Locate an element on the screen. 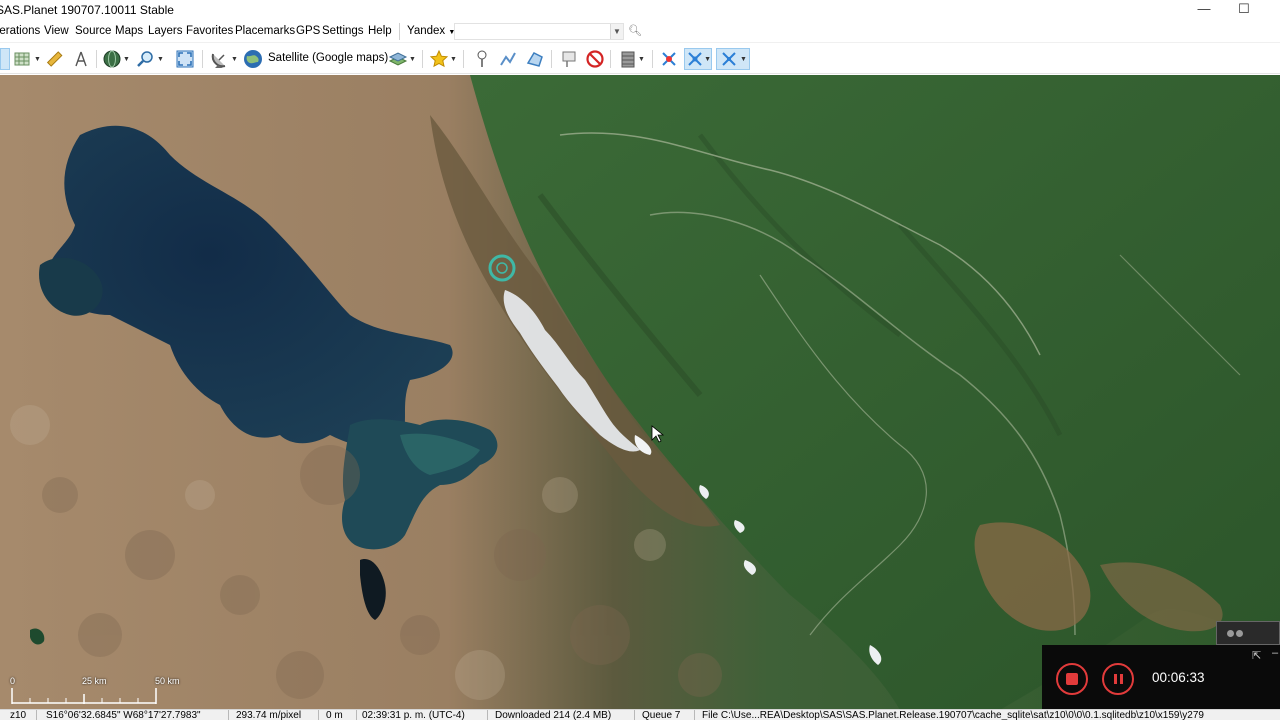  recorder-mini-widget is located at coordinates (1248, 633).